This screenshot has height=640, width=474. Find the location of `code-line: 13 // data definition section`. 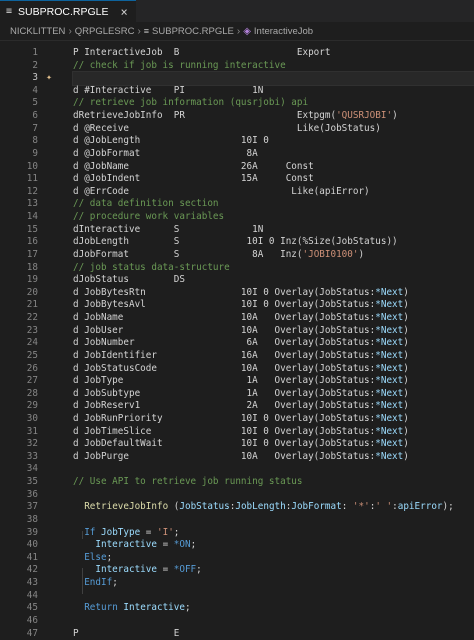

code-line: 13 // data definition section is located at coordinates (237, 204).